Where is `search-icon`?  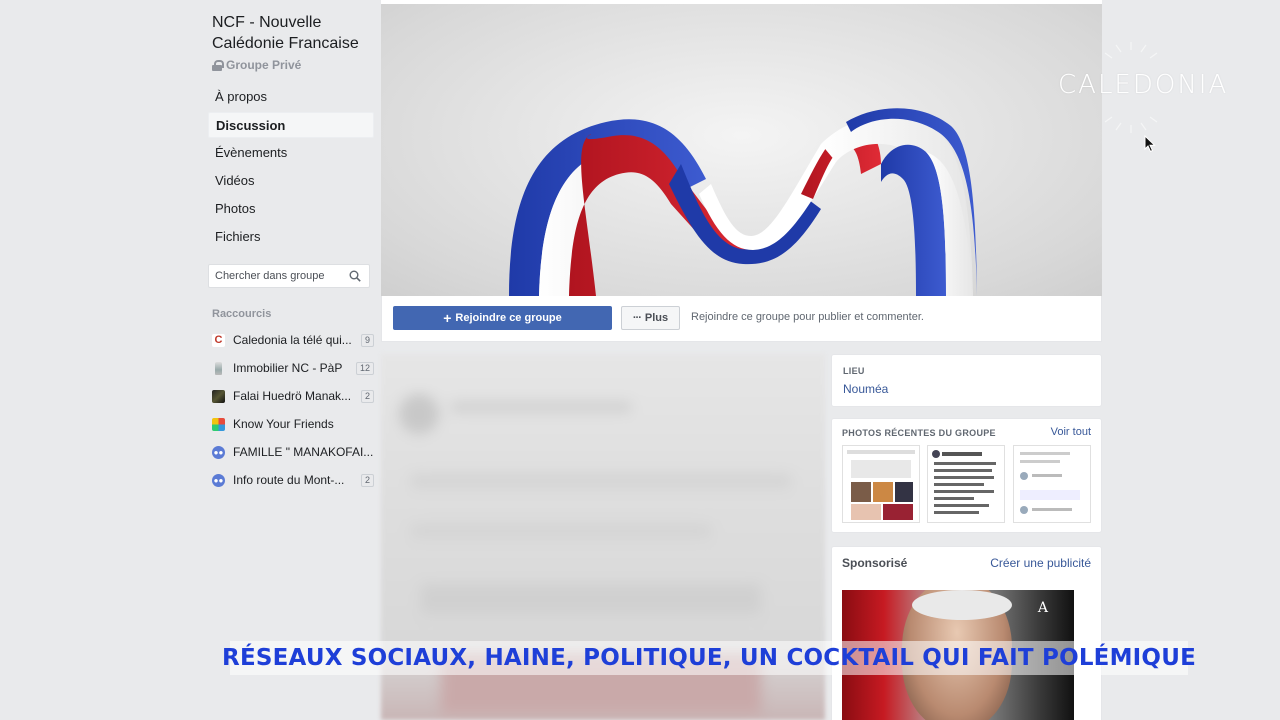
search-icon is located at coordinates (355, 276).